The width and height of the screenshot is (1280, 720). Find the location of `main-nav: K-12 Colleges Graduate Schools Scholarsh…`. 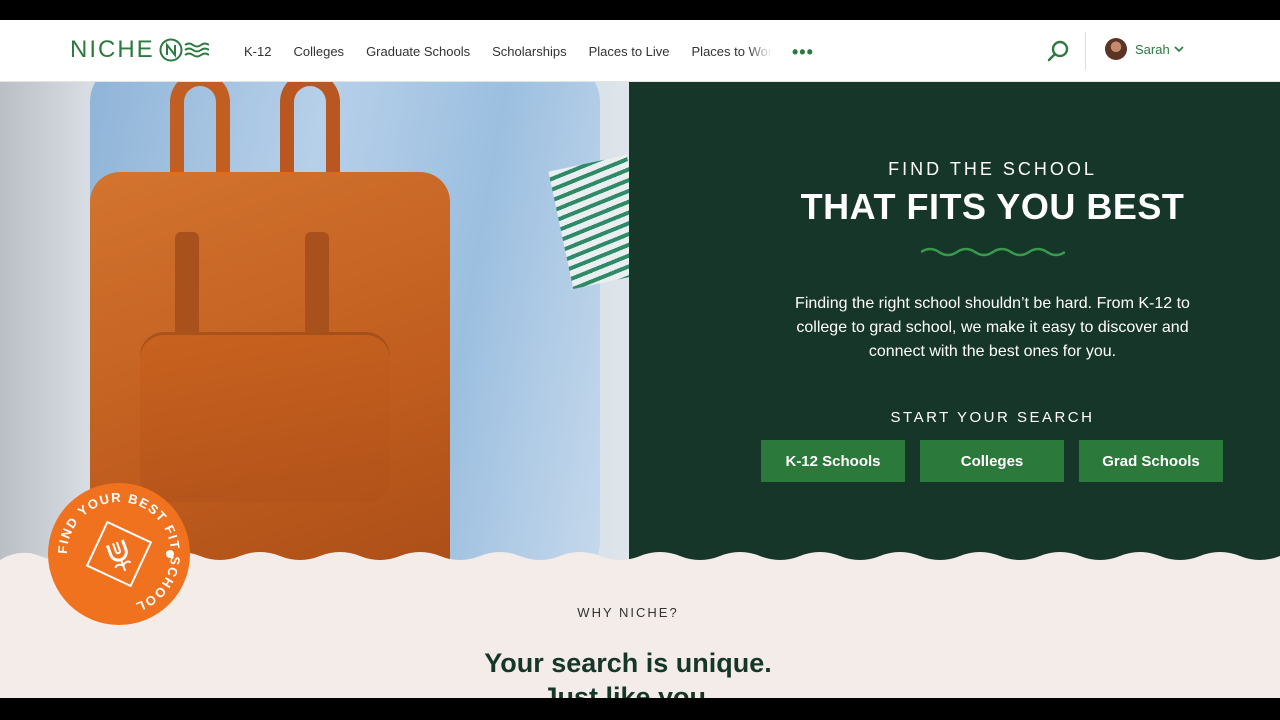

main-nav: K-12 Colleges Graduate Schools Scholarsh… is located at coordinates (519, 51).